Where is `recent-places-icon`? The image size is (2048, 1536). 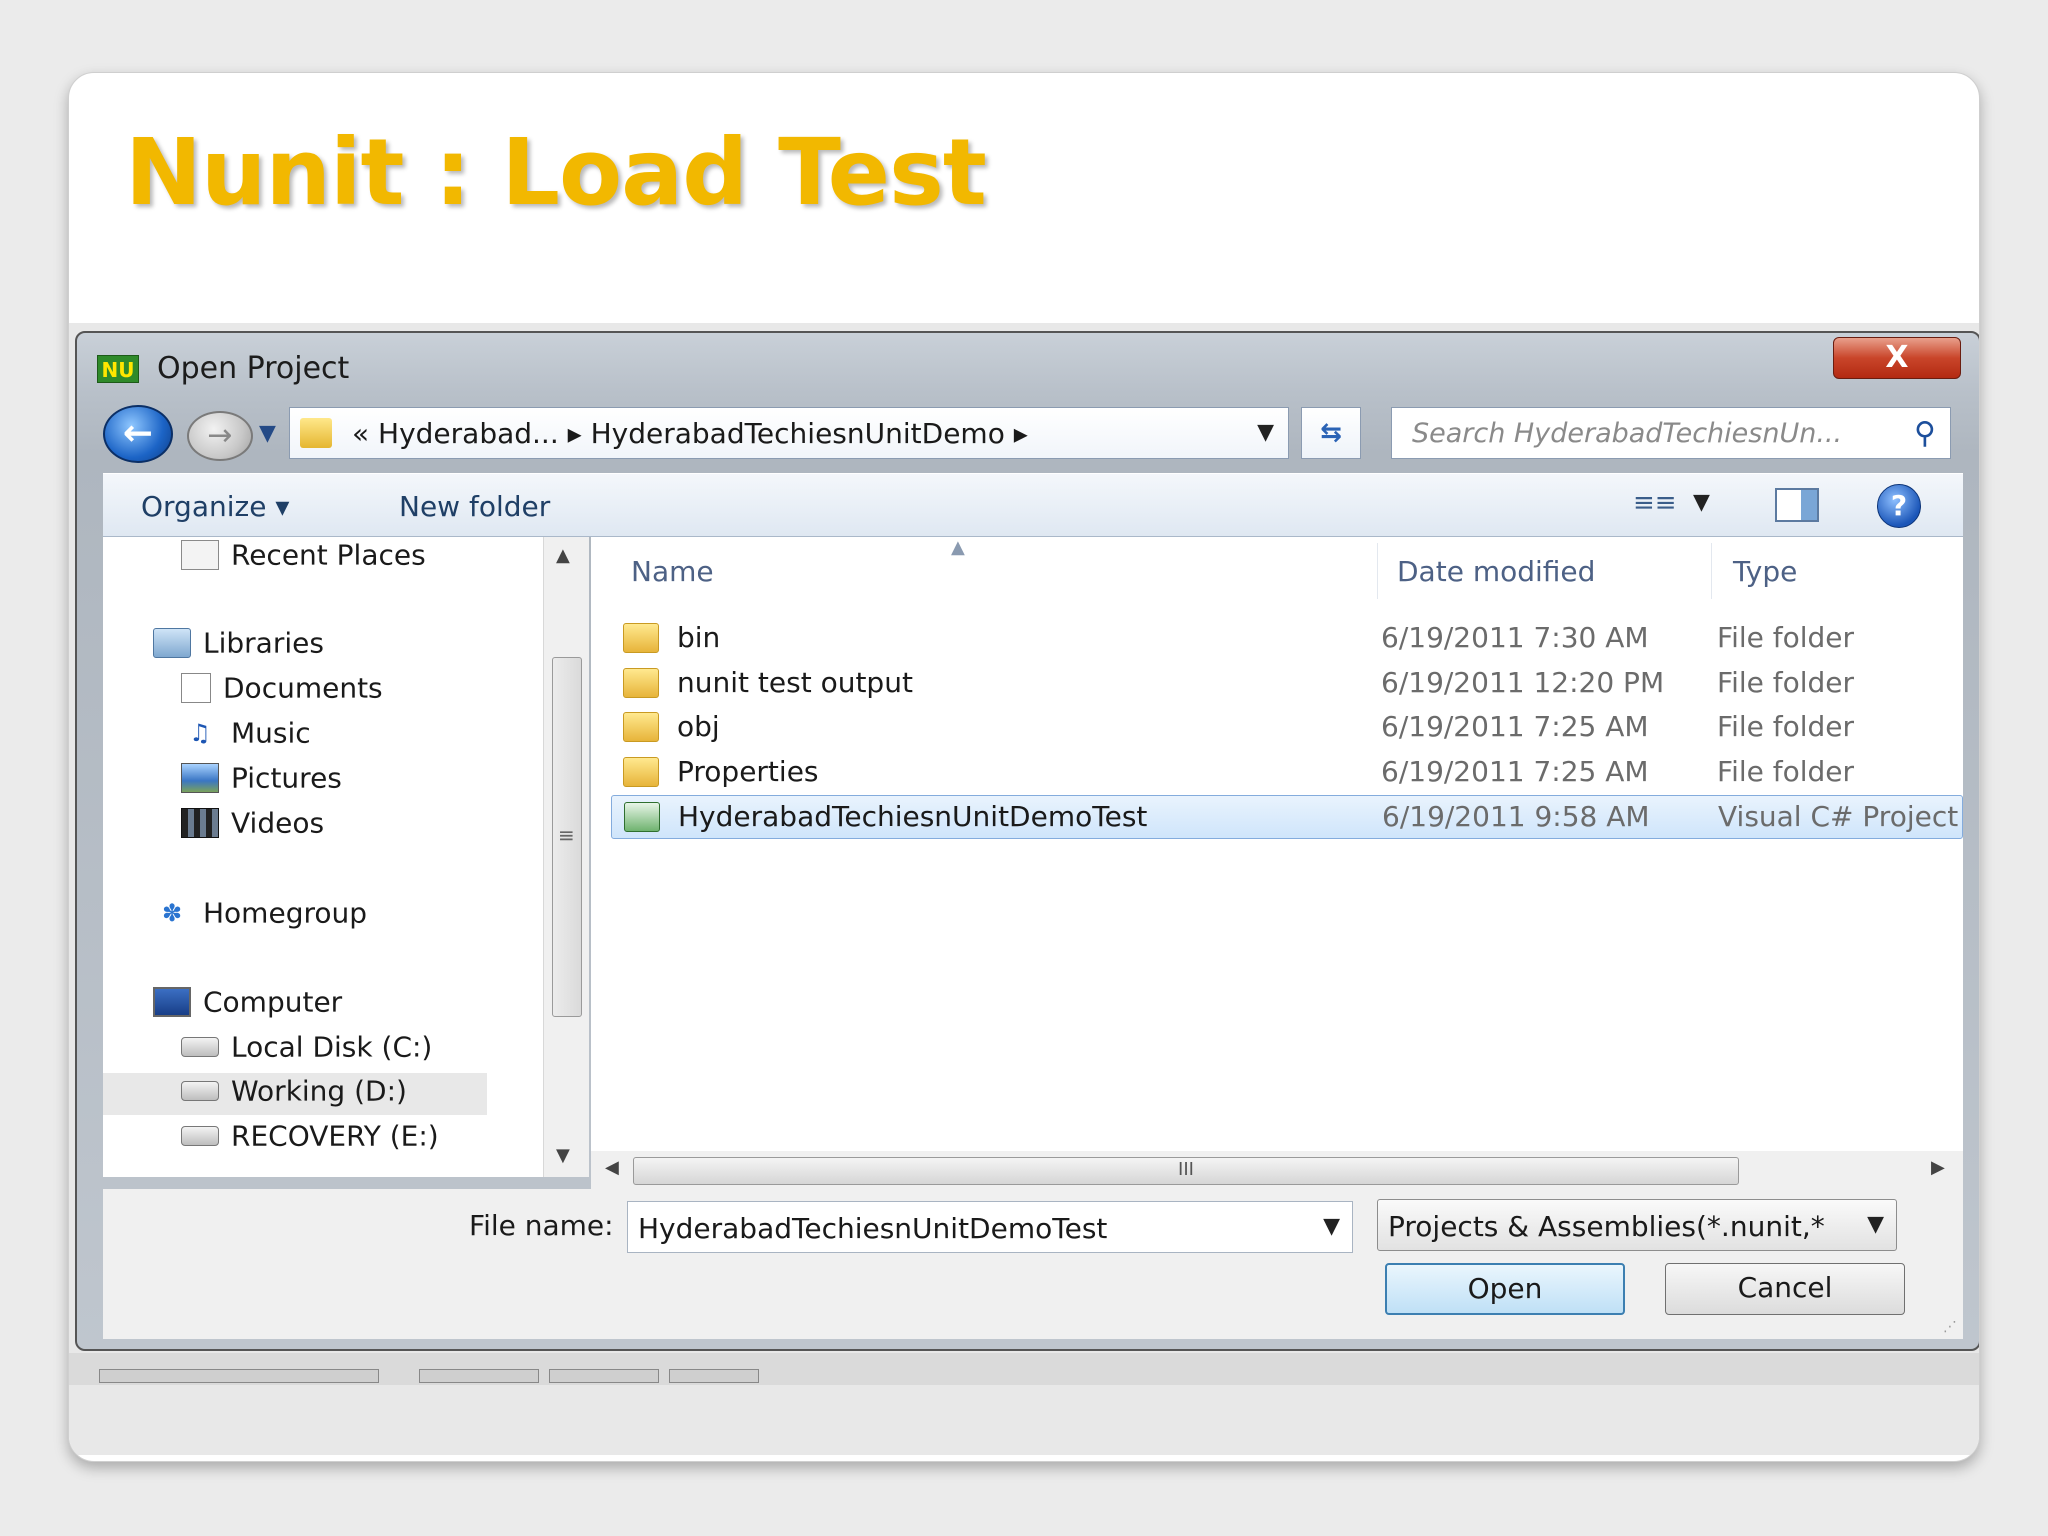 recent-places-icon is located at coordinates (200, 555).